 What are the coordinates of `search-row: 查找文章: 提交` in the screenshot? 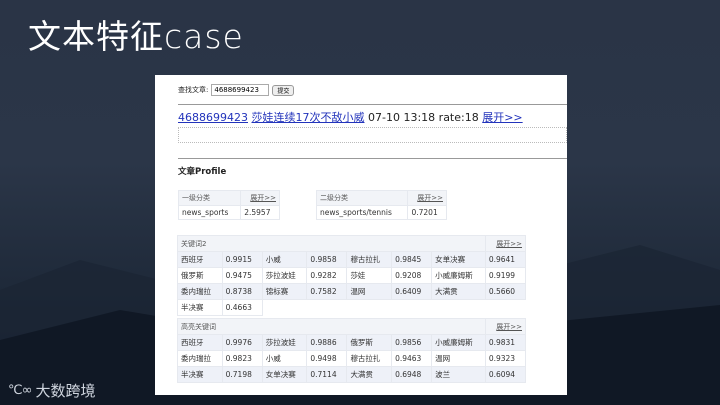 It's located at (236, 90).